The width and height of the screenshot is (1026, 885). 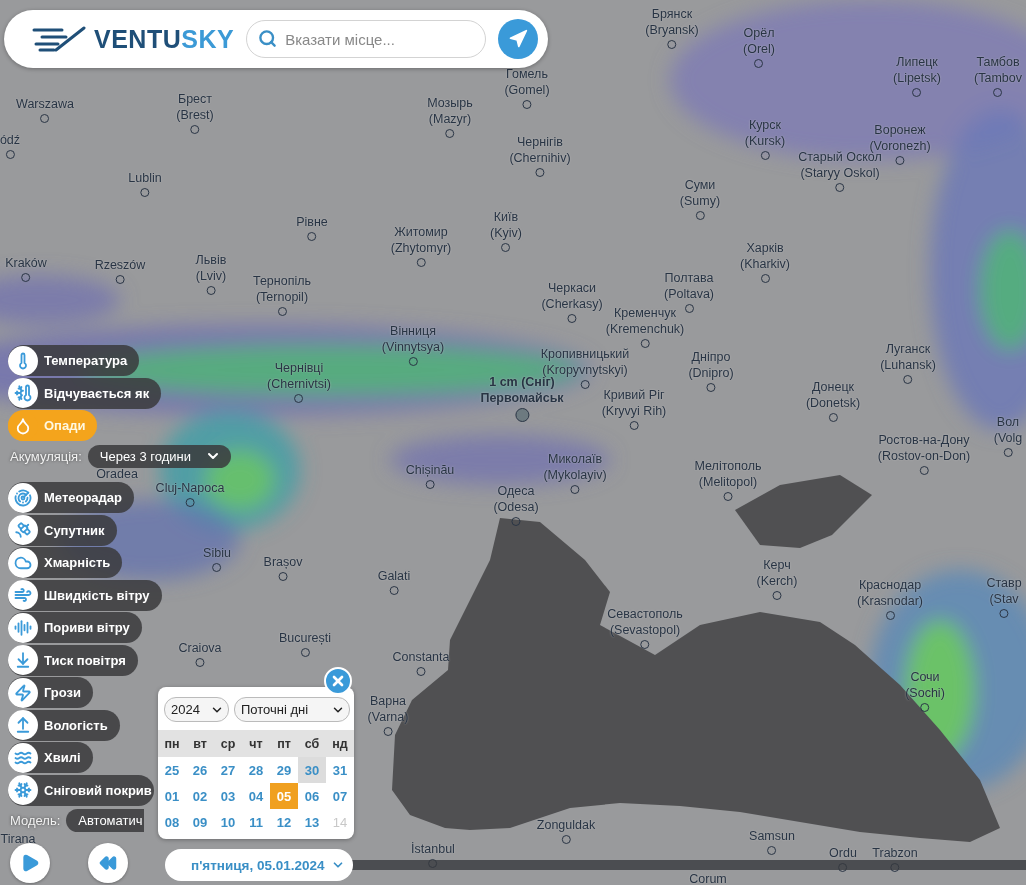 What do you see at coordinates (284, 796) in the screenshot?
I see `calendar-day: 05` at bounding box center [284, 796].